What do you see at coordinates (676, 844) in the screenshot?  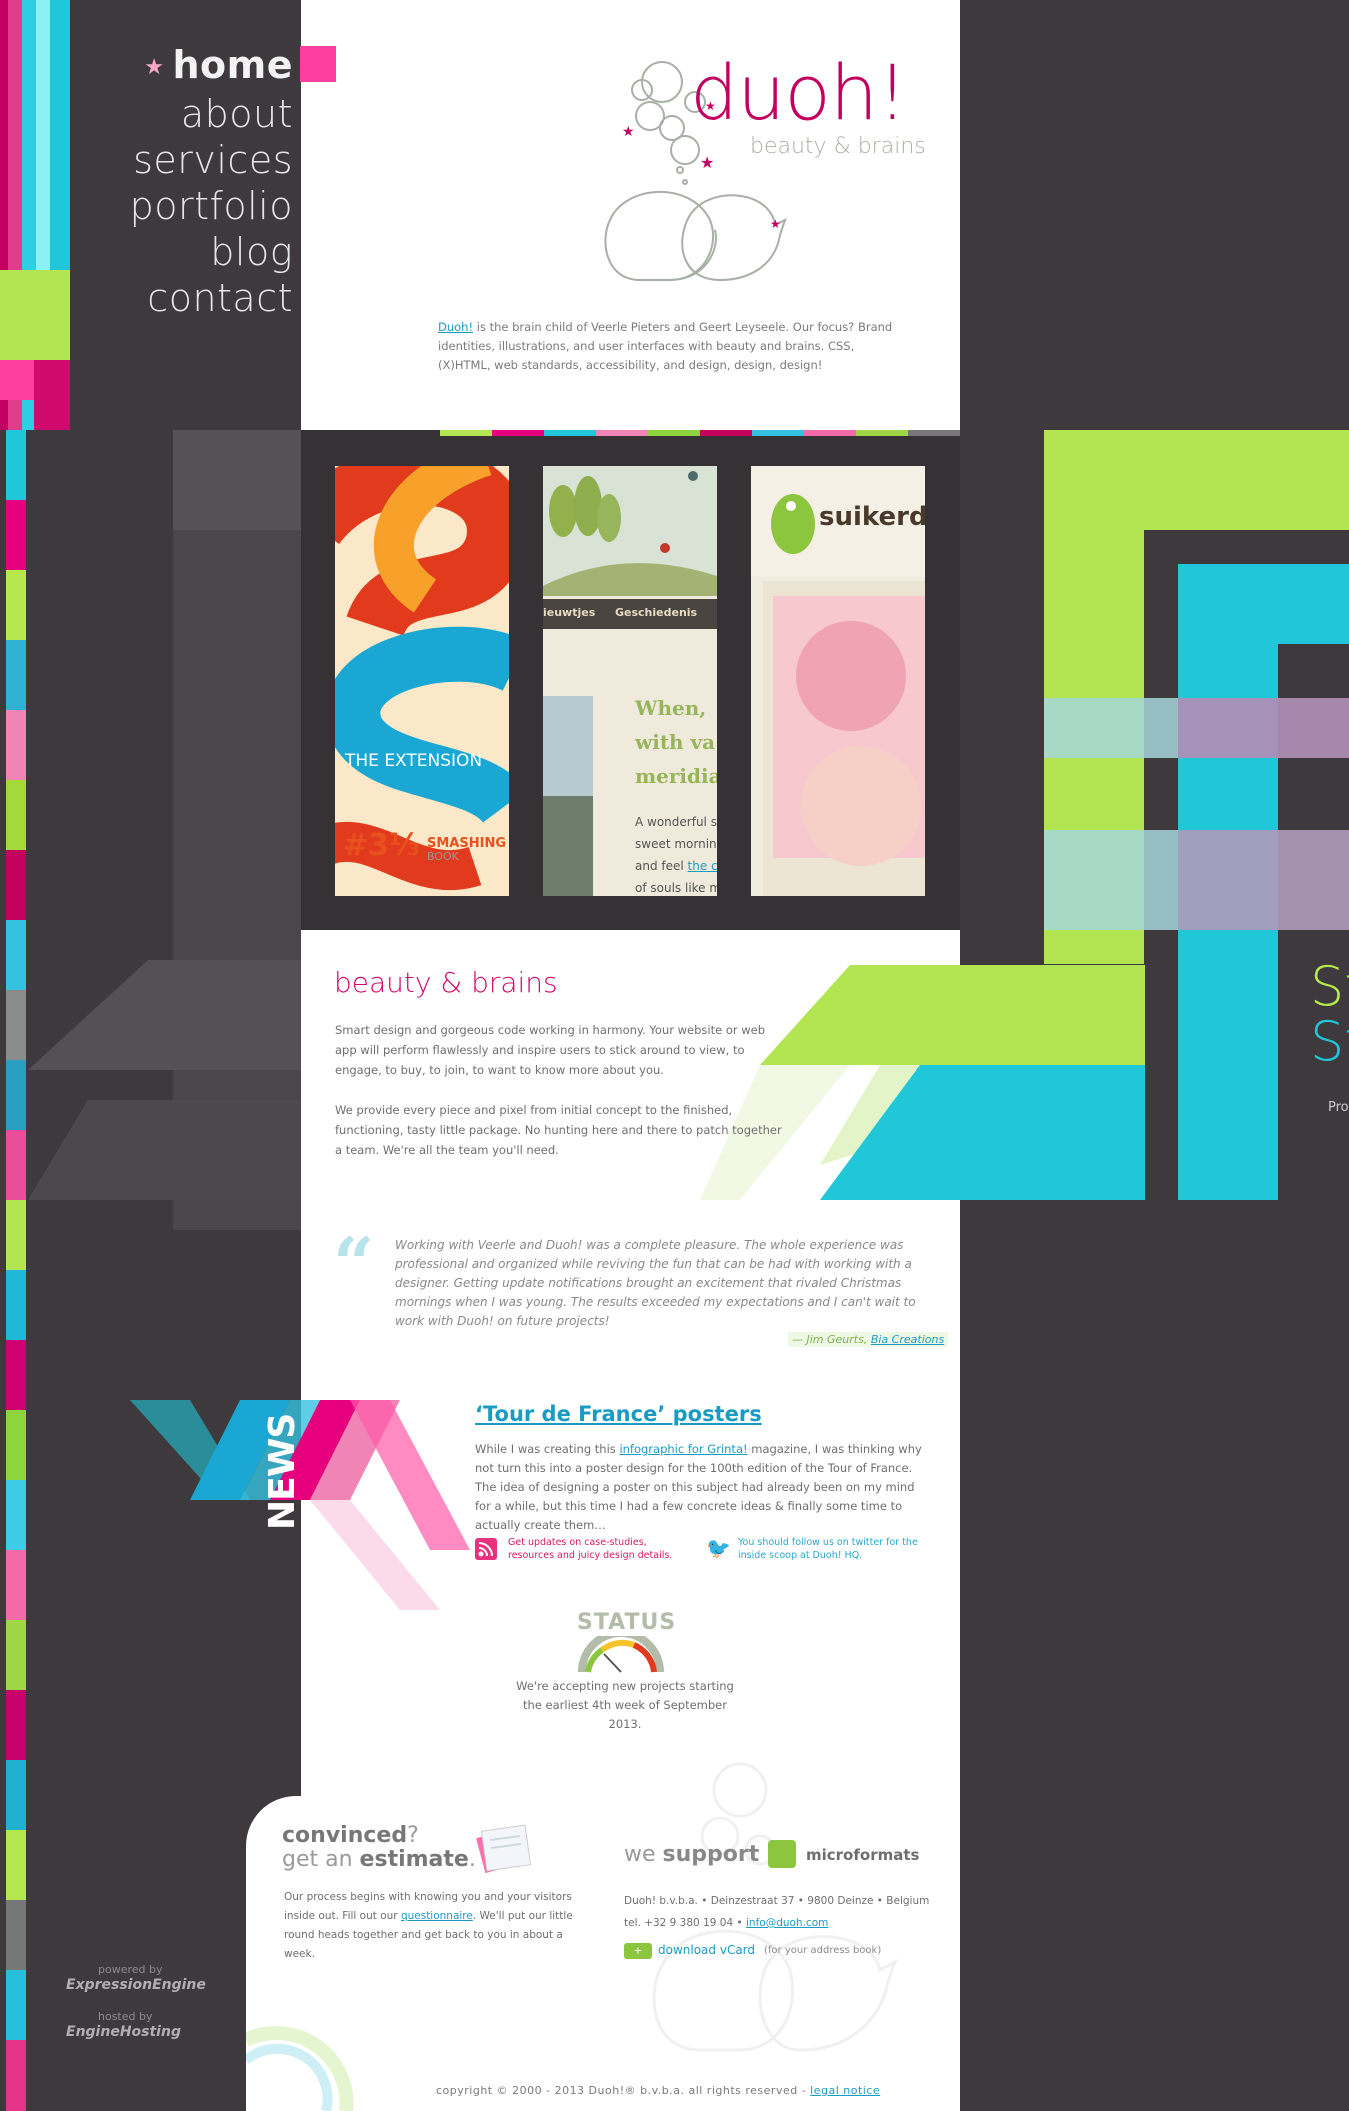 I see `meridian-body-2: sweet morning` at bounding box center [676, 844].